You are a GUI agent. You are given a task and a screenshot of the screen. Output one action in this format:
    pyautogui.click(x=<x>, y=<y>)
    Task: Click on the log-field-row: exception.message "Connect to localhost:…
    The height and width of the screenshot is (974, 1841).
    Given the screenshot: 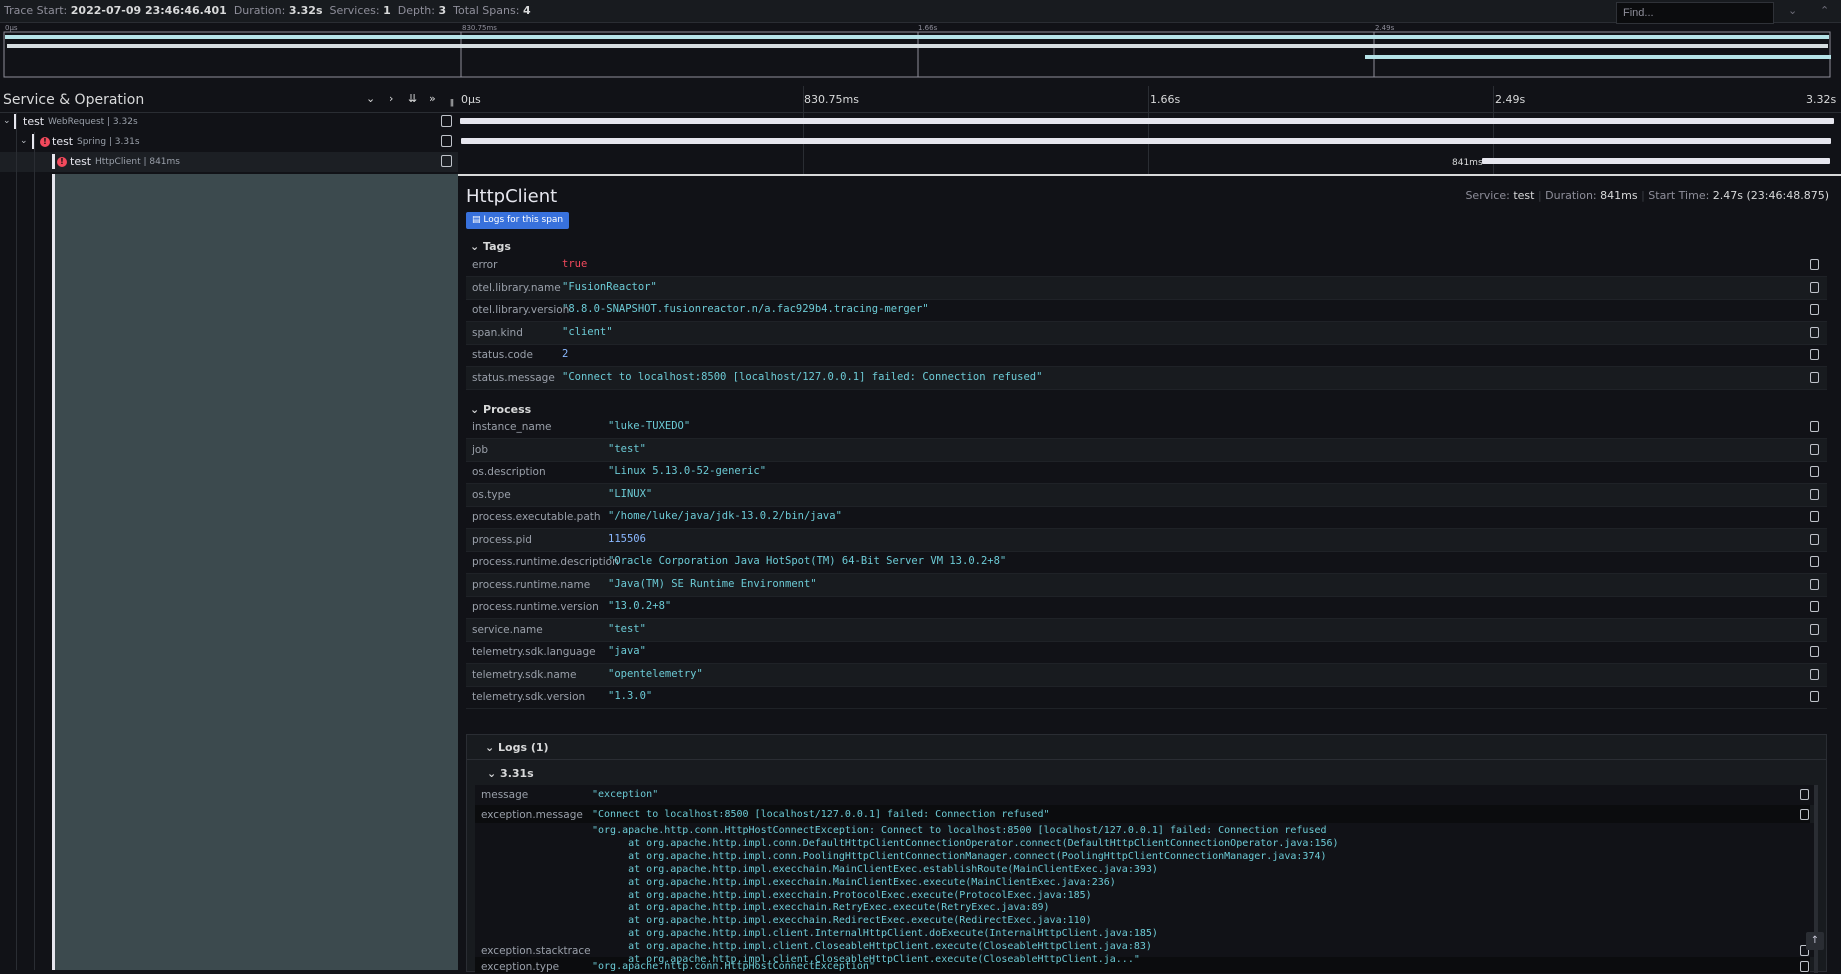 What is the action you would take?
    pyautogui.click(x=1146, y=814)
    